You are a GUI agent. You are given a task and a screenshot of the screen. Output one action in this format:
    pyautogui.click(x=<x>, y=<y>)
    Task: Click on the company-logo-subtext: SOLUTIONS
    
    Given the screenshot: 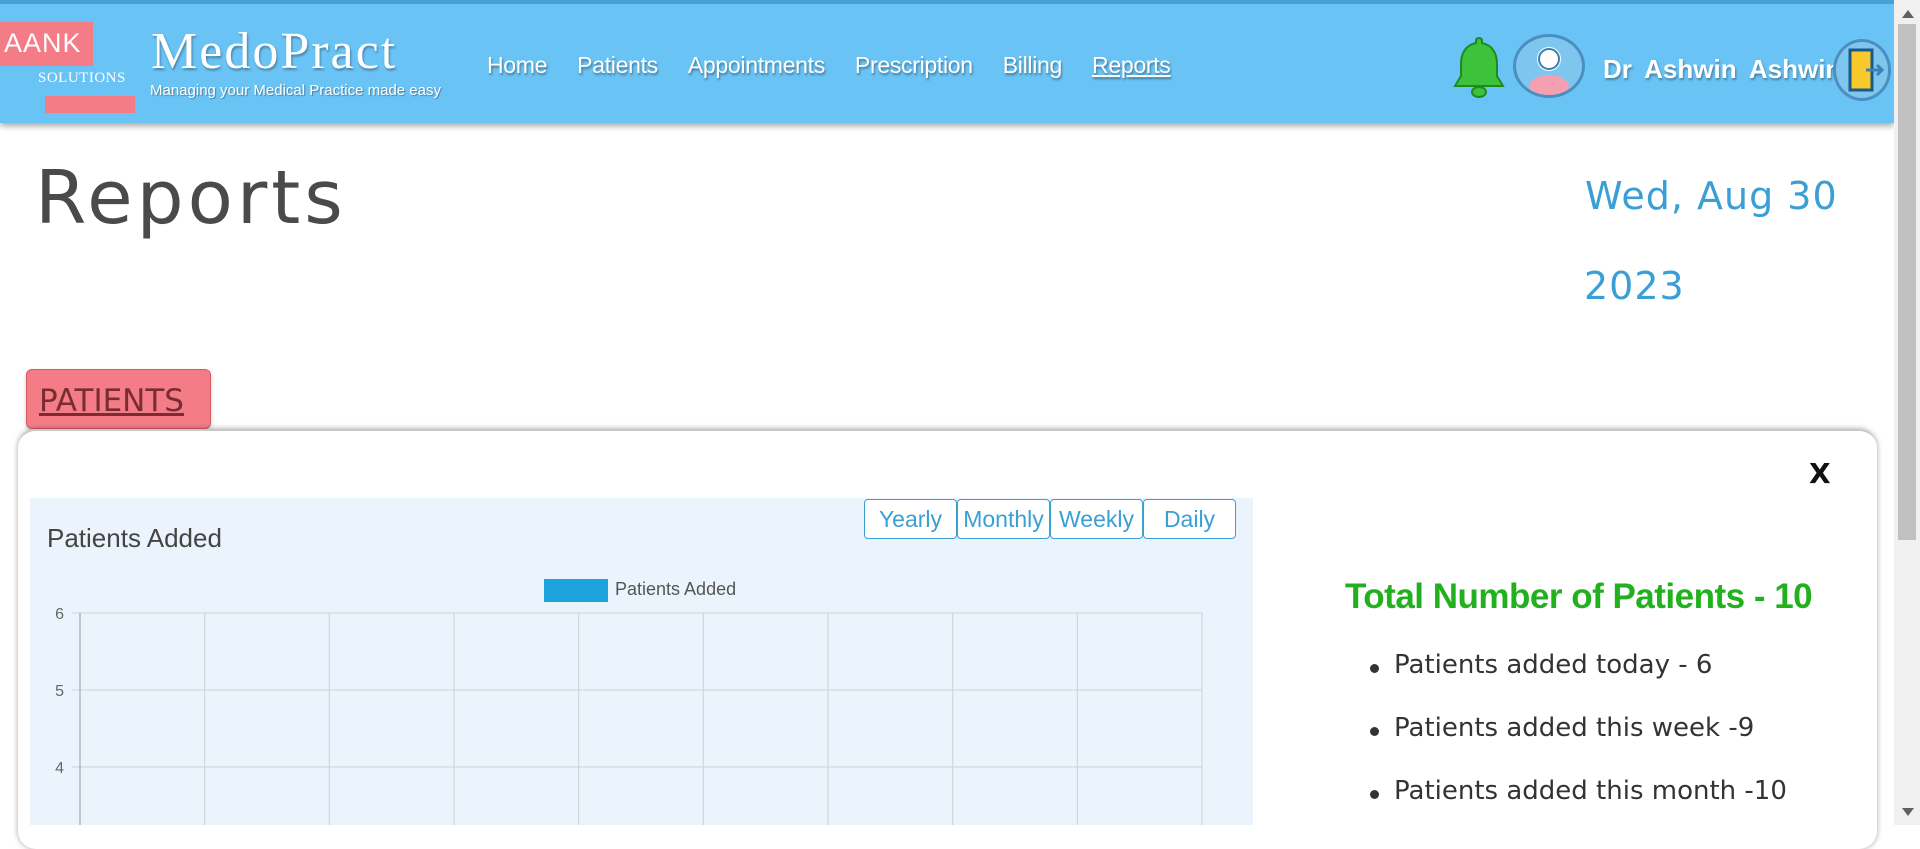 What is the action you would take?
    pyautogui.click(x=82, y=78)
    